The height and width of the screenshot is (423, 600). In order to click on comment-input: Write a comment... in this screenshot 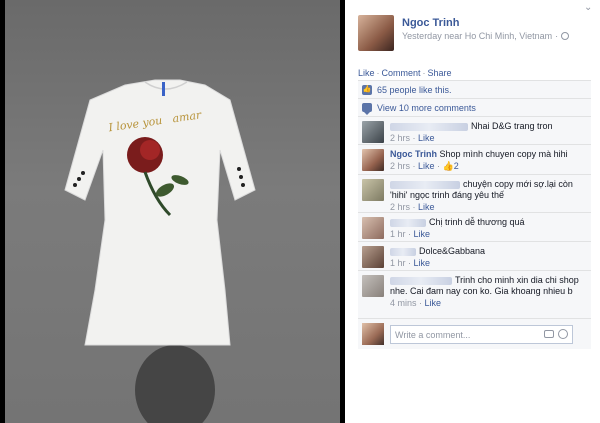, I will do `click(481, 334)`.